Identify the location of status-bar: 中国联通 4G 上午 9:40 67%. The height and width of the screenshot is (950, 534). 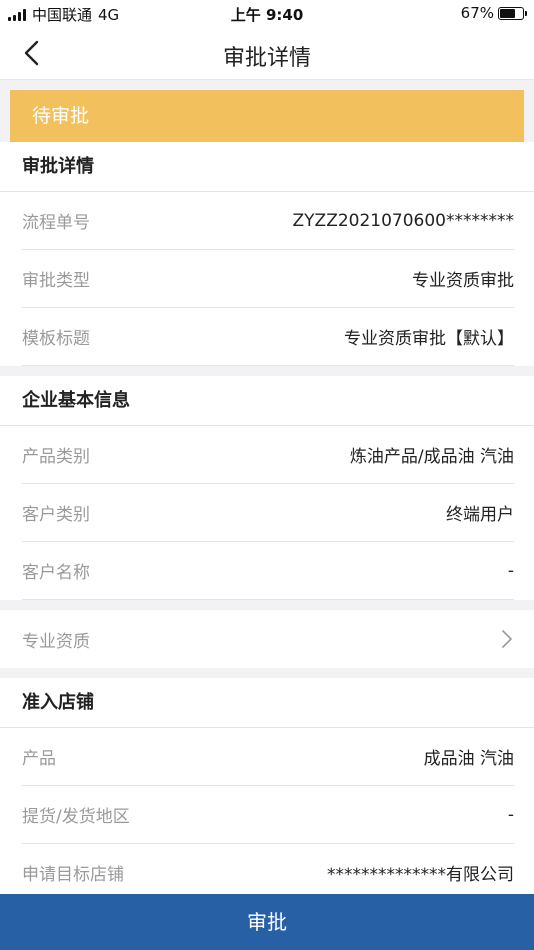
(267, 14).